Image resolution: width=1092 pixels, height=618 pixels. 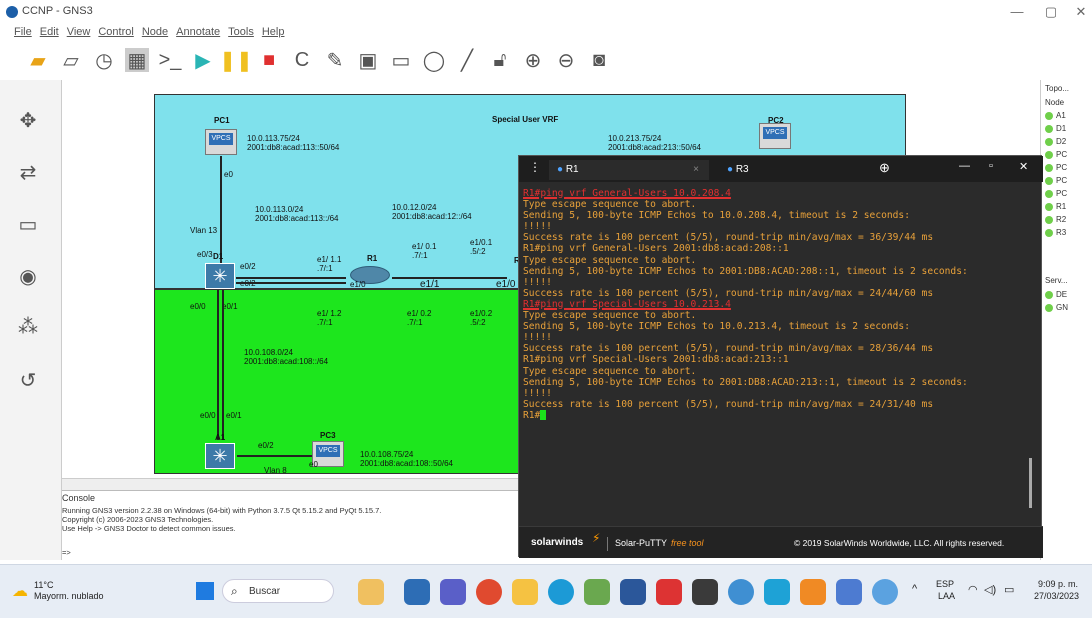 I want to click on menu-control: Control, so click(x=115, y=32).